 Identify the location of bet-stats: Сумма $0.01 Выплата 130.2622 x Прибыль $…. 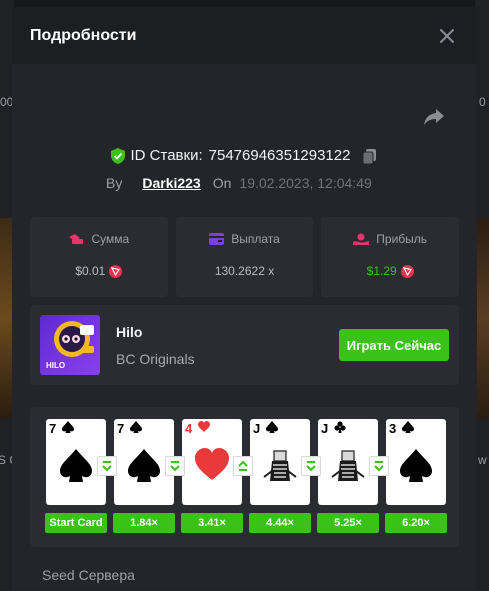
(245, 257).